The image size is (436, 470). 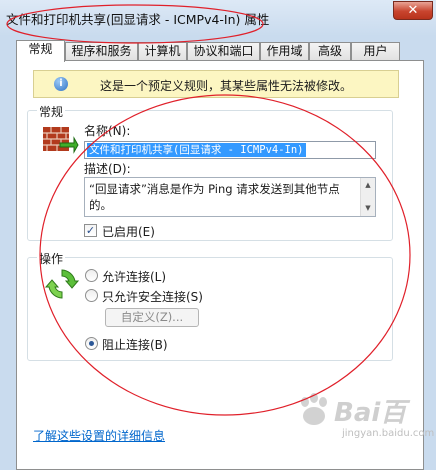 I want to click on info-text: 这是一个预定义规则，其某些属性无法被修改。, so click(x=226, y=86).